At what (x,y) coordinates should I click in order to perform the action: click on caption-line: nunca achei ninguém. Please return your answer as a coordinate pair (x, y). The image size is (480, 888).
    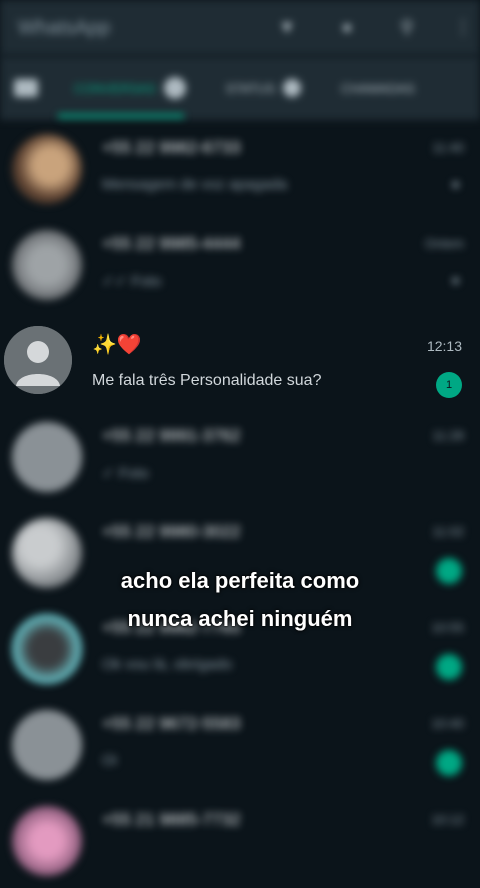
    Looking at the image, I should click on (240, 618).